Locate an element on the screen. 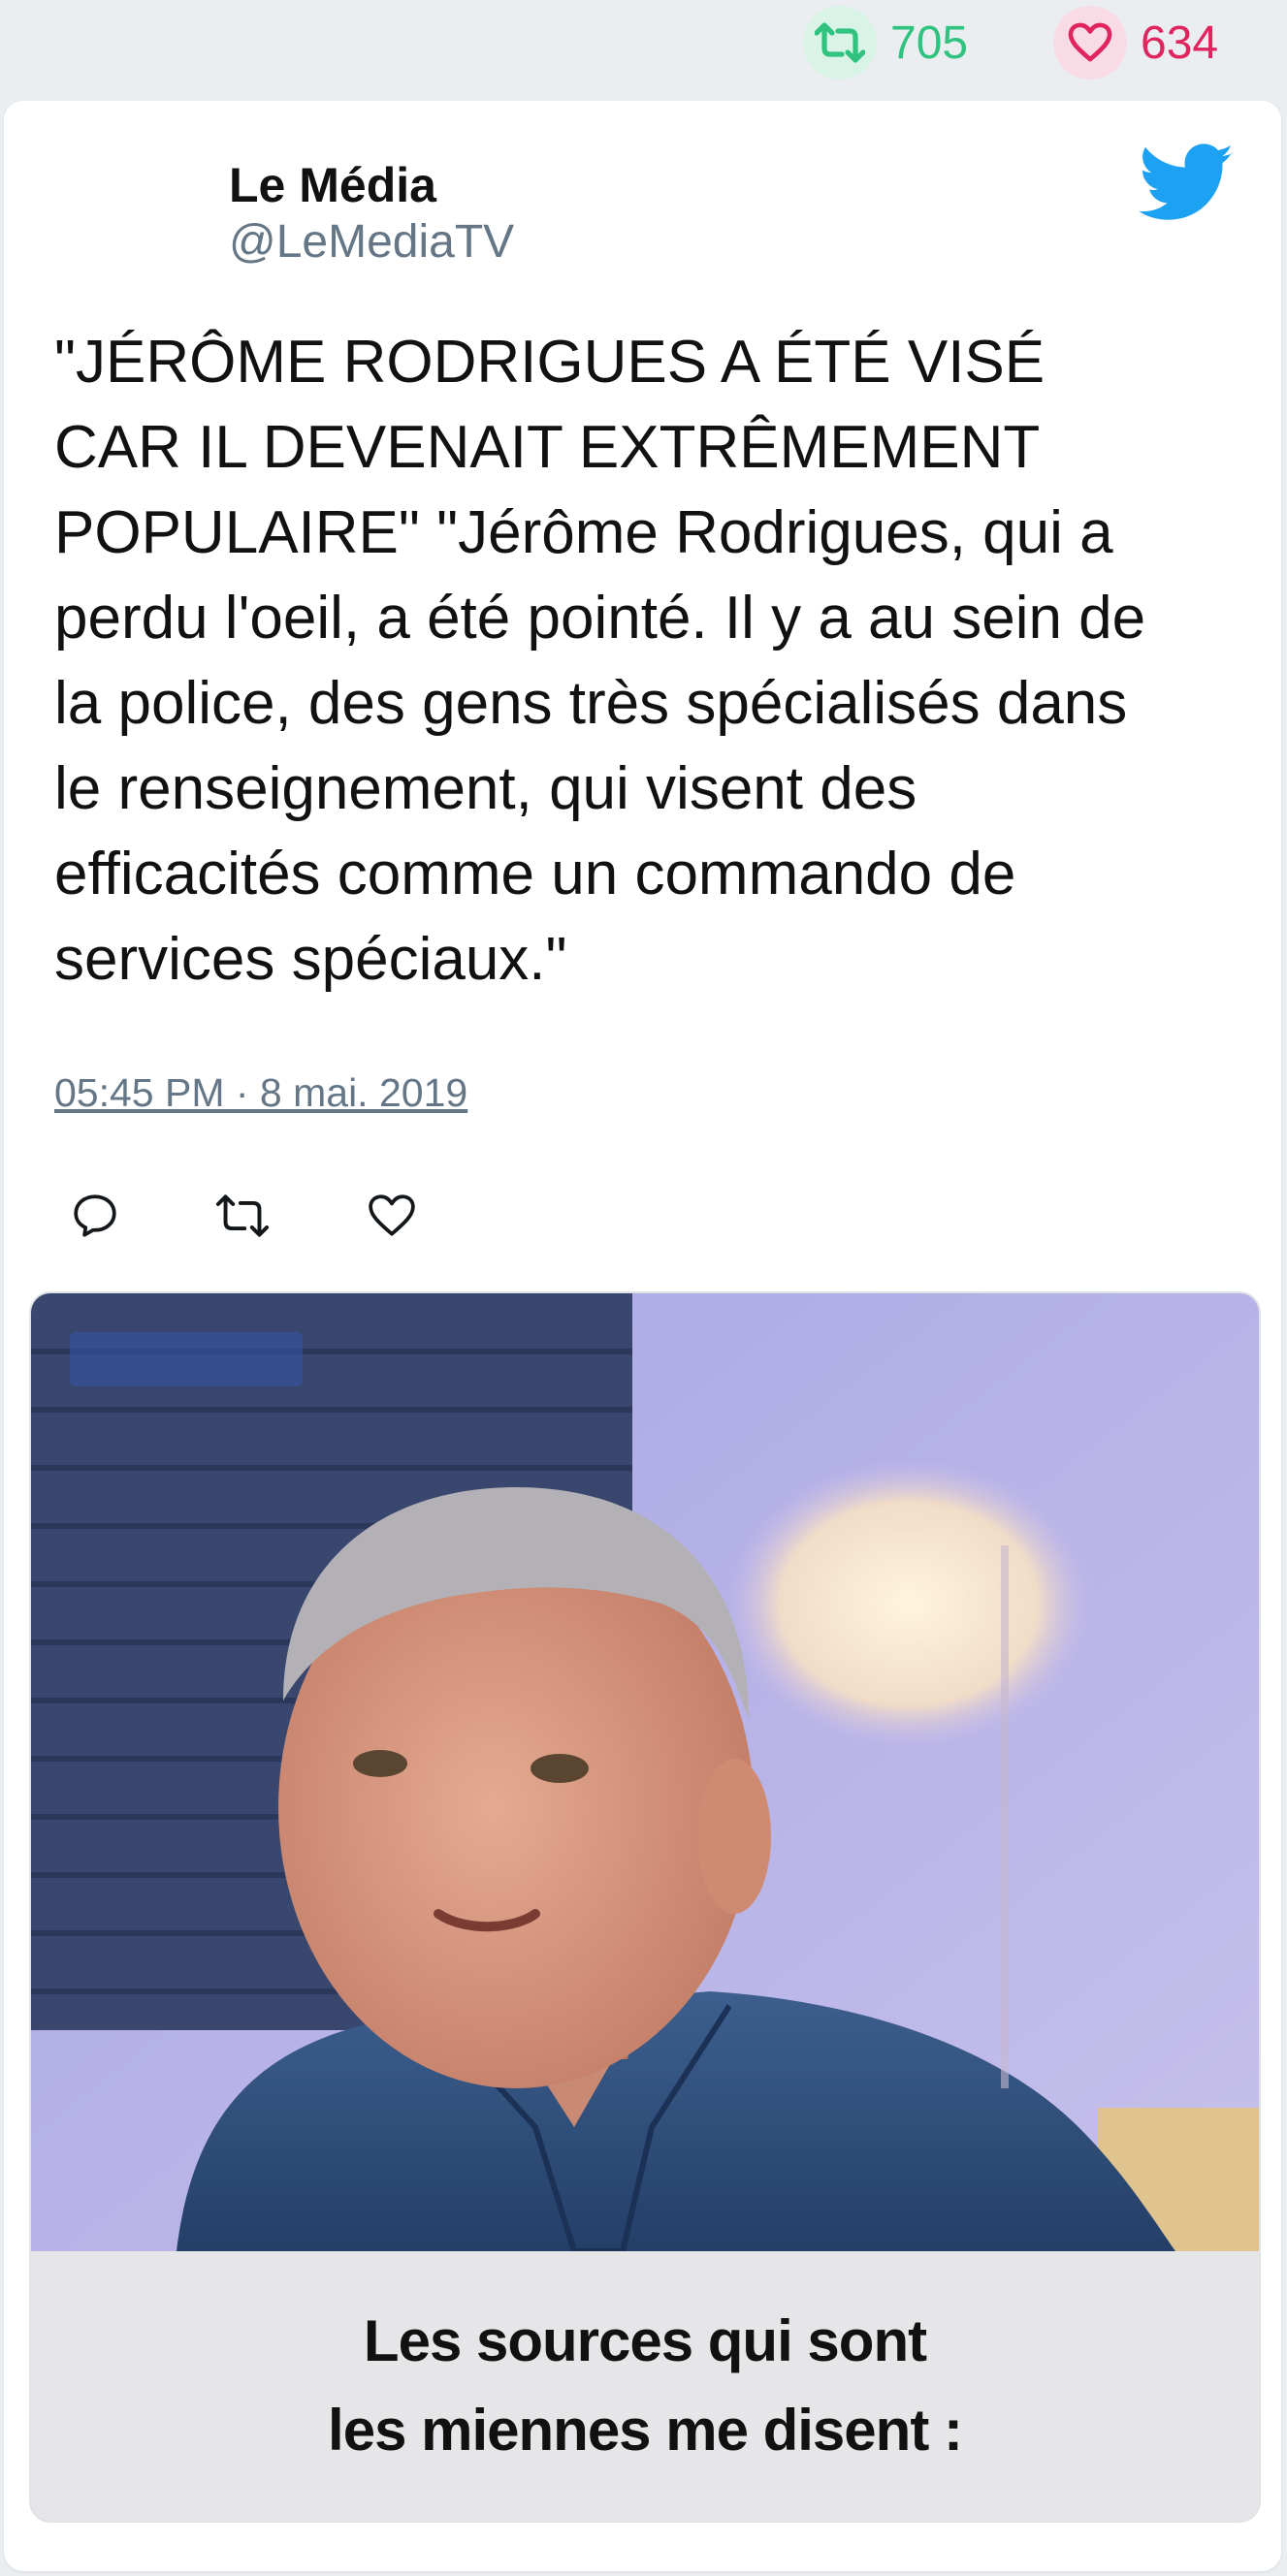 The height and width of the screenshot is (2576, 1287). author-name: Le Média is located at coordinates (332, 185).